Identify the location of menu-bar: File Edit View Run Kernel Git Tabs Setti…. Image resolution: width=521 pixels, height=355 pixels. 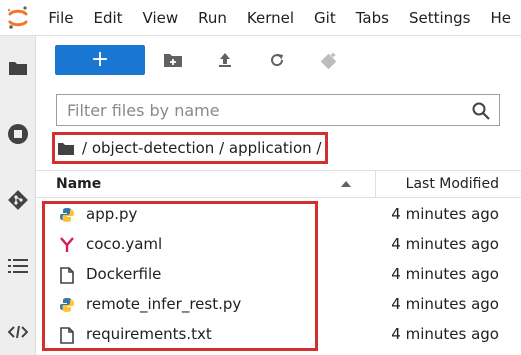
(260, 18).